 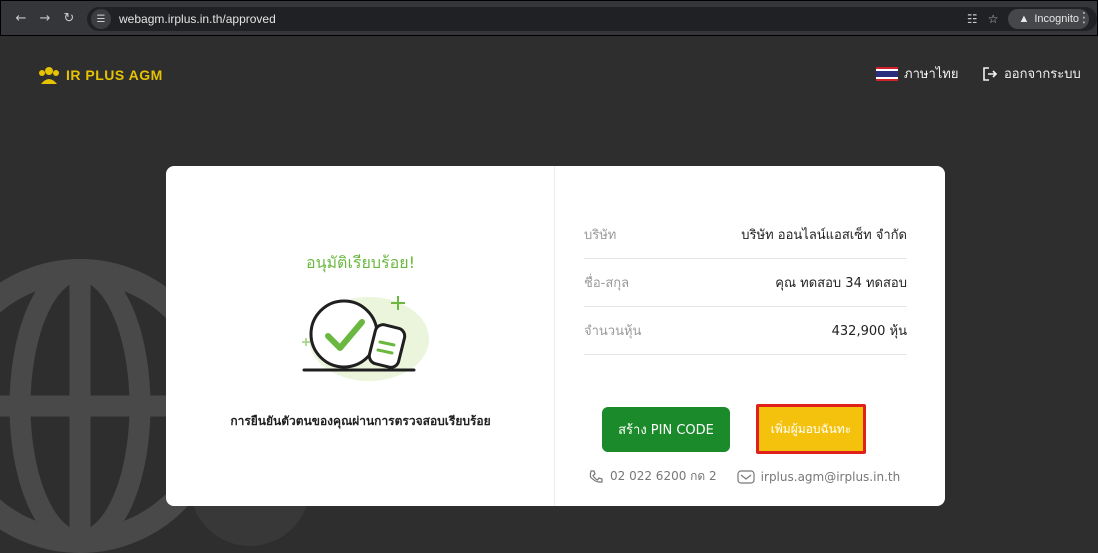 I want to click on contact-info: 02 022 6200 กด 2 irplus.agm@irplus.in.th, so click(x=744, y=476).